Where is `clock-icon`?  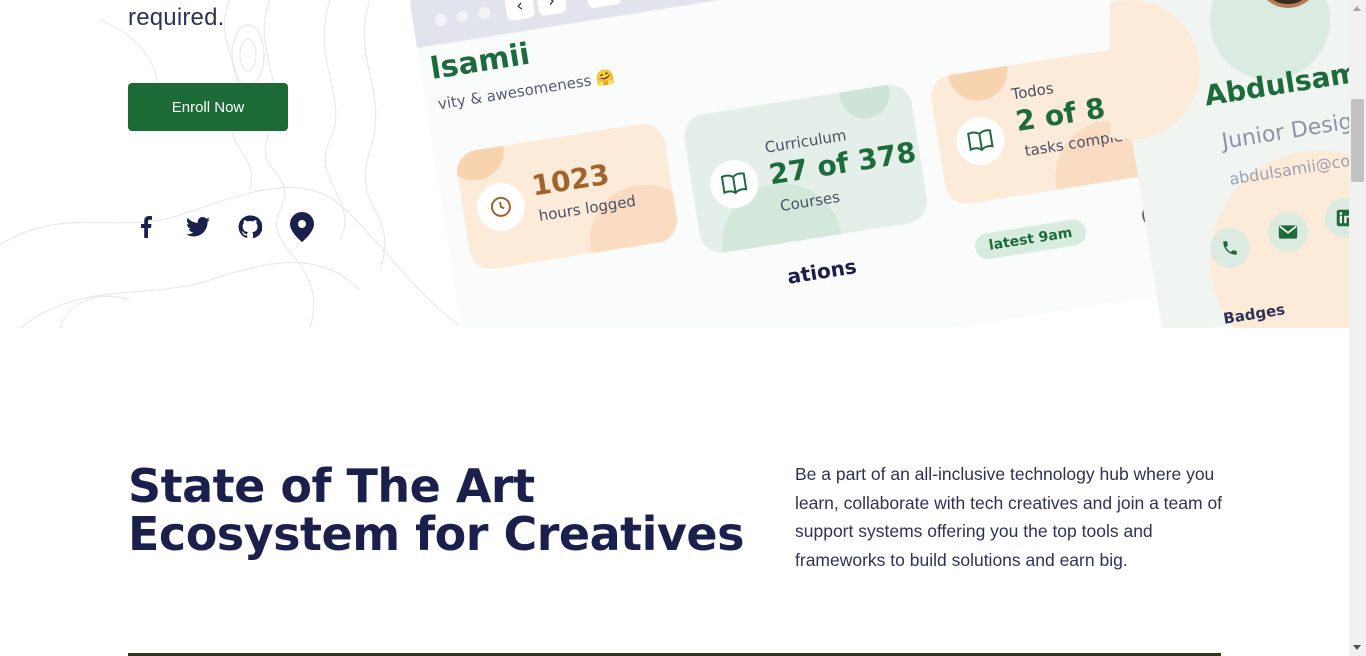 clock-icon is located at coordinates (501, 207).